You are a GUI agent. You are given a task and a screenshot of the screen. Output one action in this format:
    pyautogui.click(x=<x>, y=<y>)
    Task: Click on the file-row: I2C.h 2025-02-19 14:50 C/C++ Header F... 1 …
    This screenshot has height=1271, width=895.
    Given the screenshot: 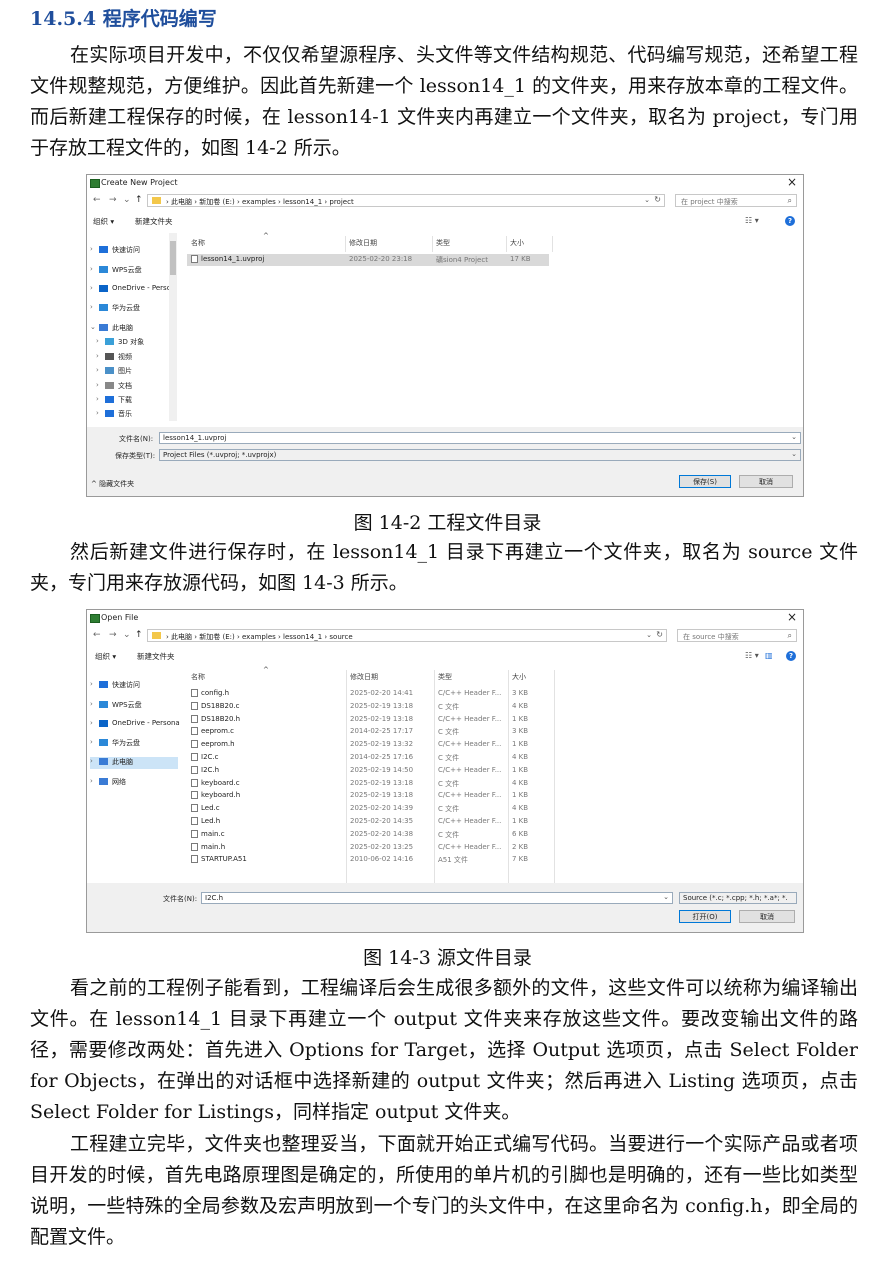 What is the action you would take?
    pyautogui.click(x=369, y=771)
    